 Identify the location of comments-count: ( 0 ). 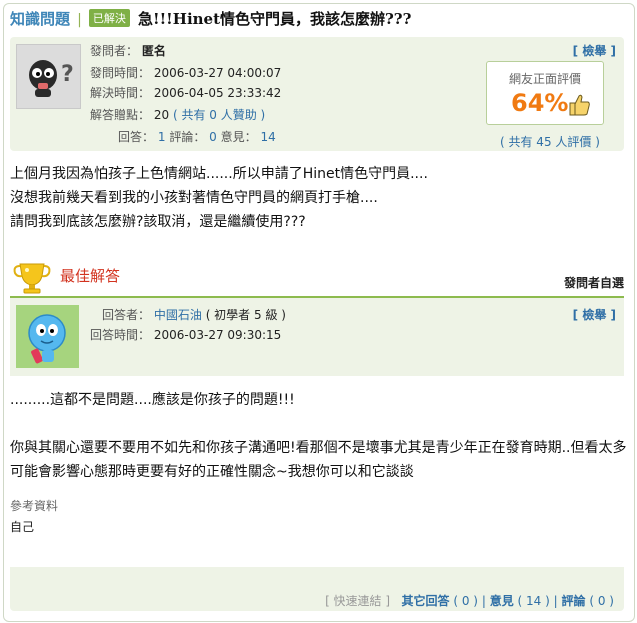
(601, 601).